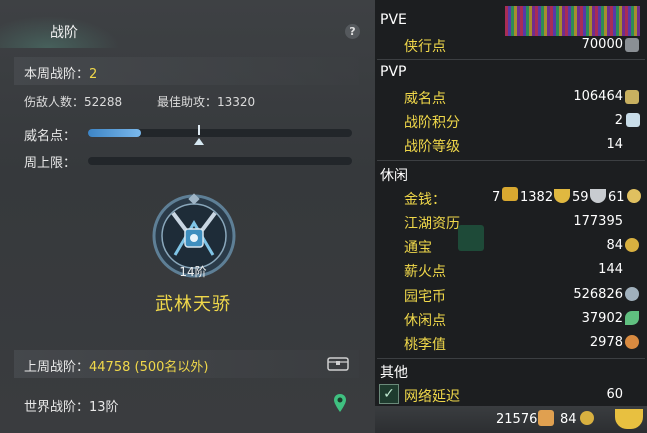 Image resolution: width=647 pixels, height=433 pixels. I want to click on weekly-rank-label: 本周战阶：, so click(57, 74).